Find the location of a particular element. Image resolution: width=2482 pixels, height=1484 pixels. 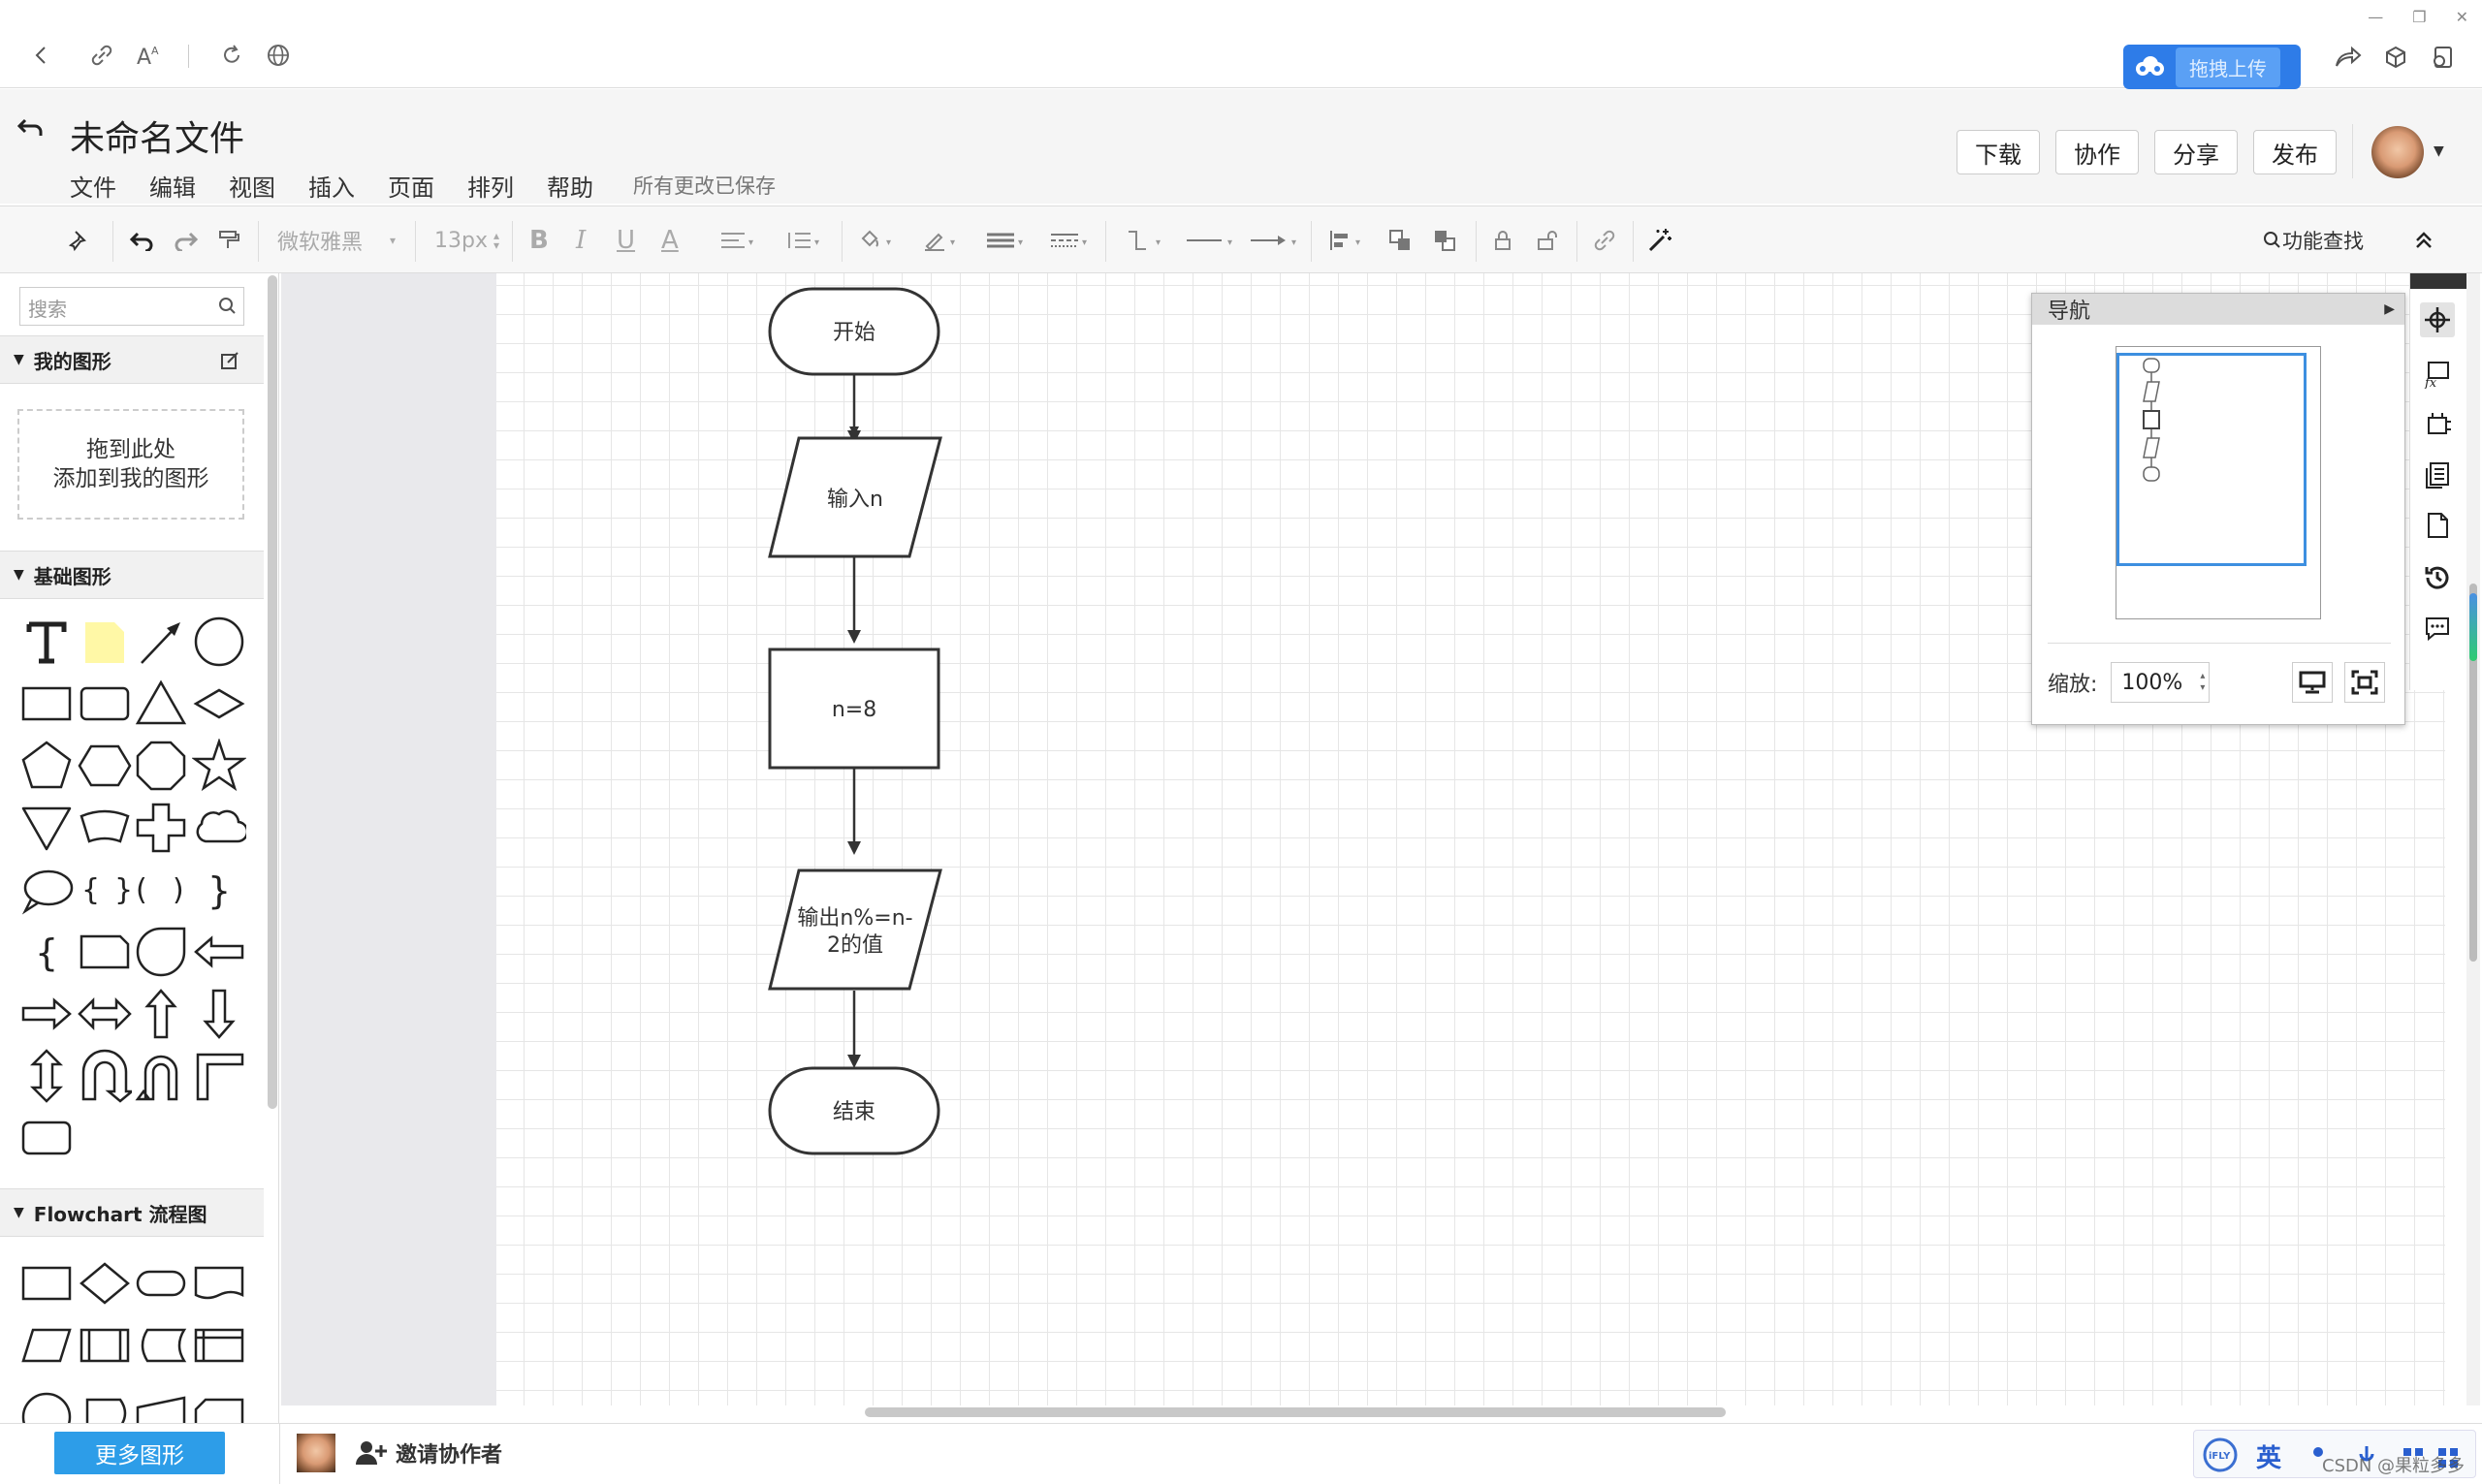

menu-page: 页面 is located at coordinates (411, 186).